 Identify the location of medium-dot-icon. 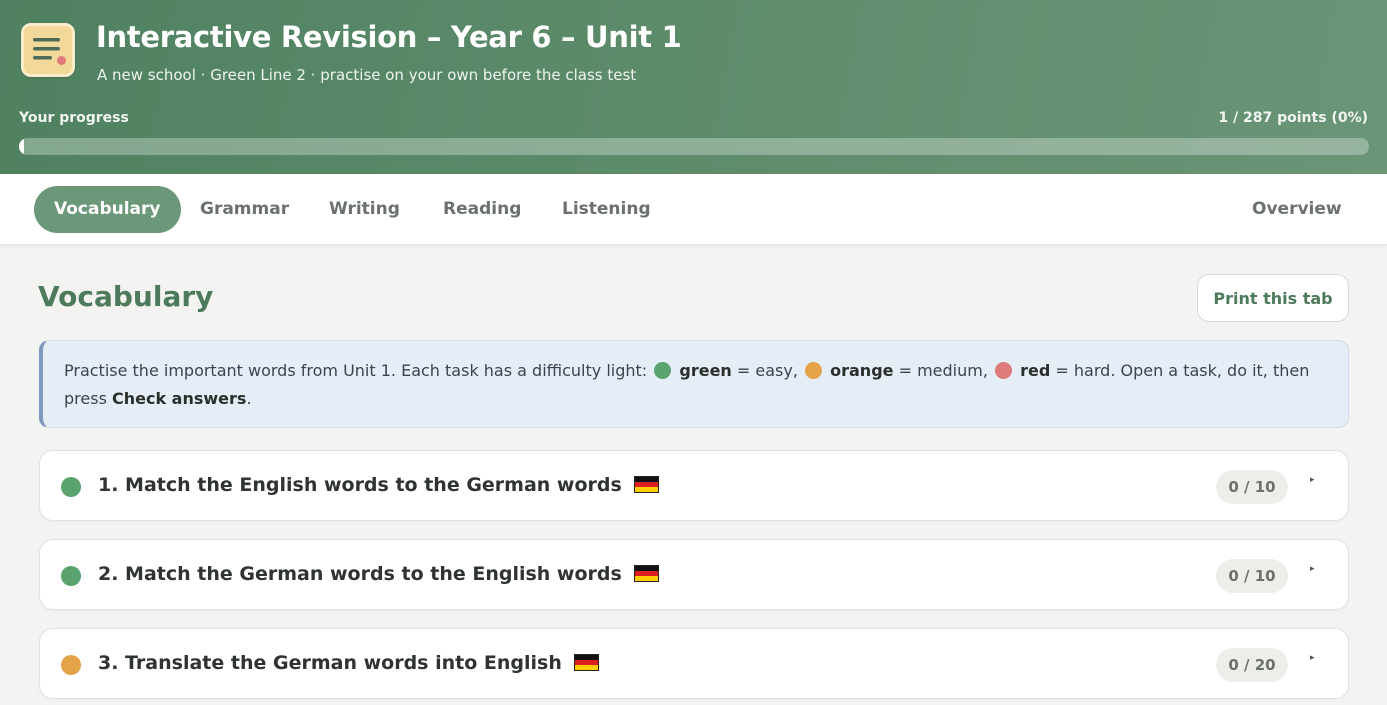
(71, 665).